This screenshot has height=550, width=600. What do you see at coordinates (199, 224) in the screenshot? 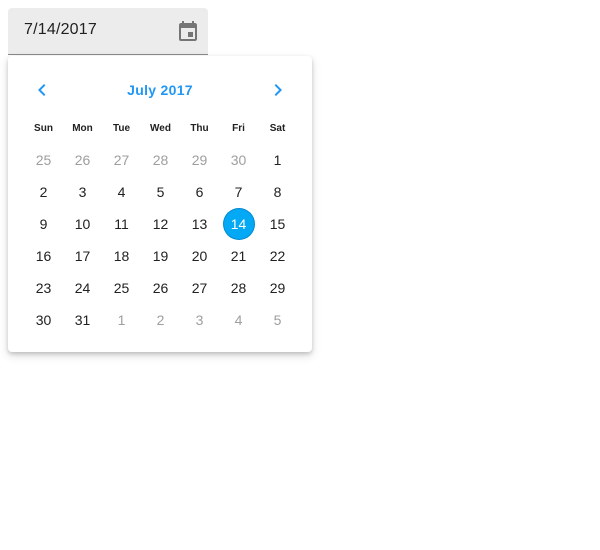
I see `calendar-day: 13` at bounding box center [199, 224].